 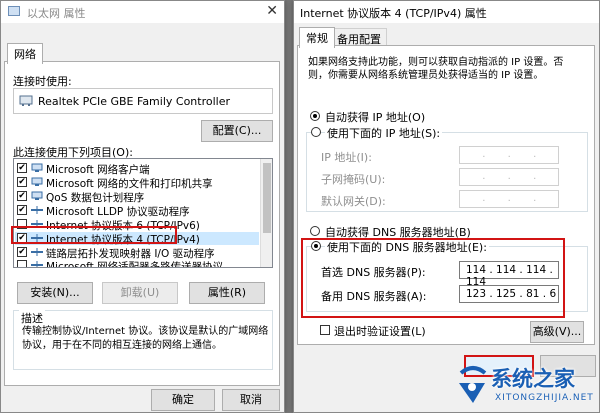 What do you see at coordinates (346, 157) in the screenshot?
I see `ip-address-label: IP 地址(I):` at bounding box center [346, 157].